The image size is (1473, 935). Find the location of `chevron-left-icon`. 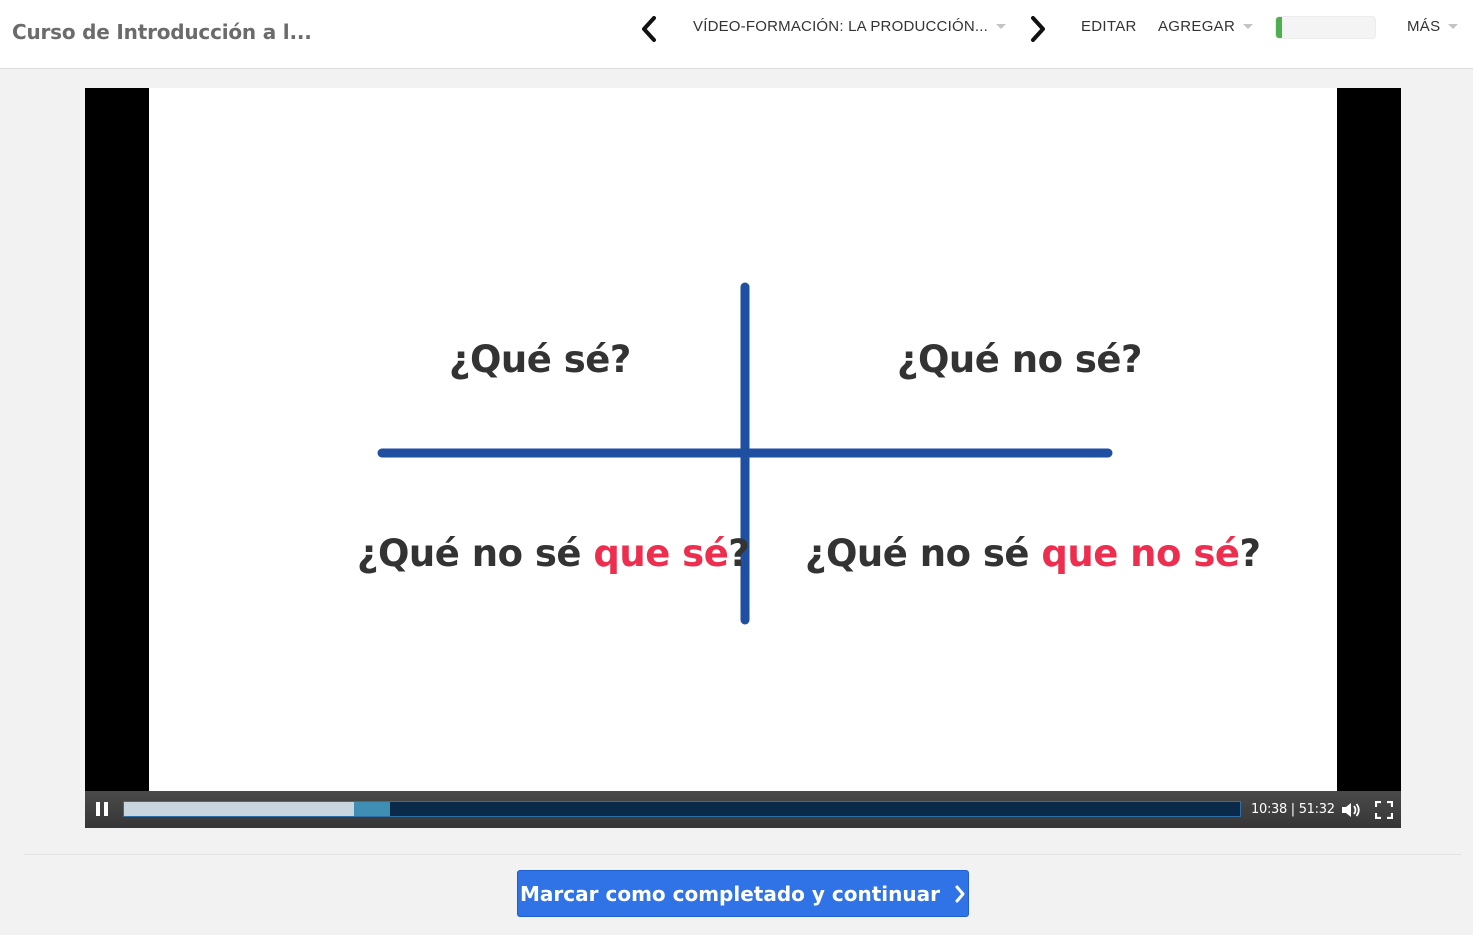

chevron-left-icon is located at coordinates (649, 29).